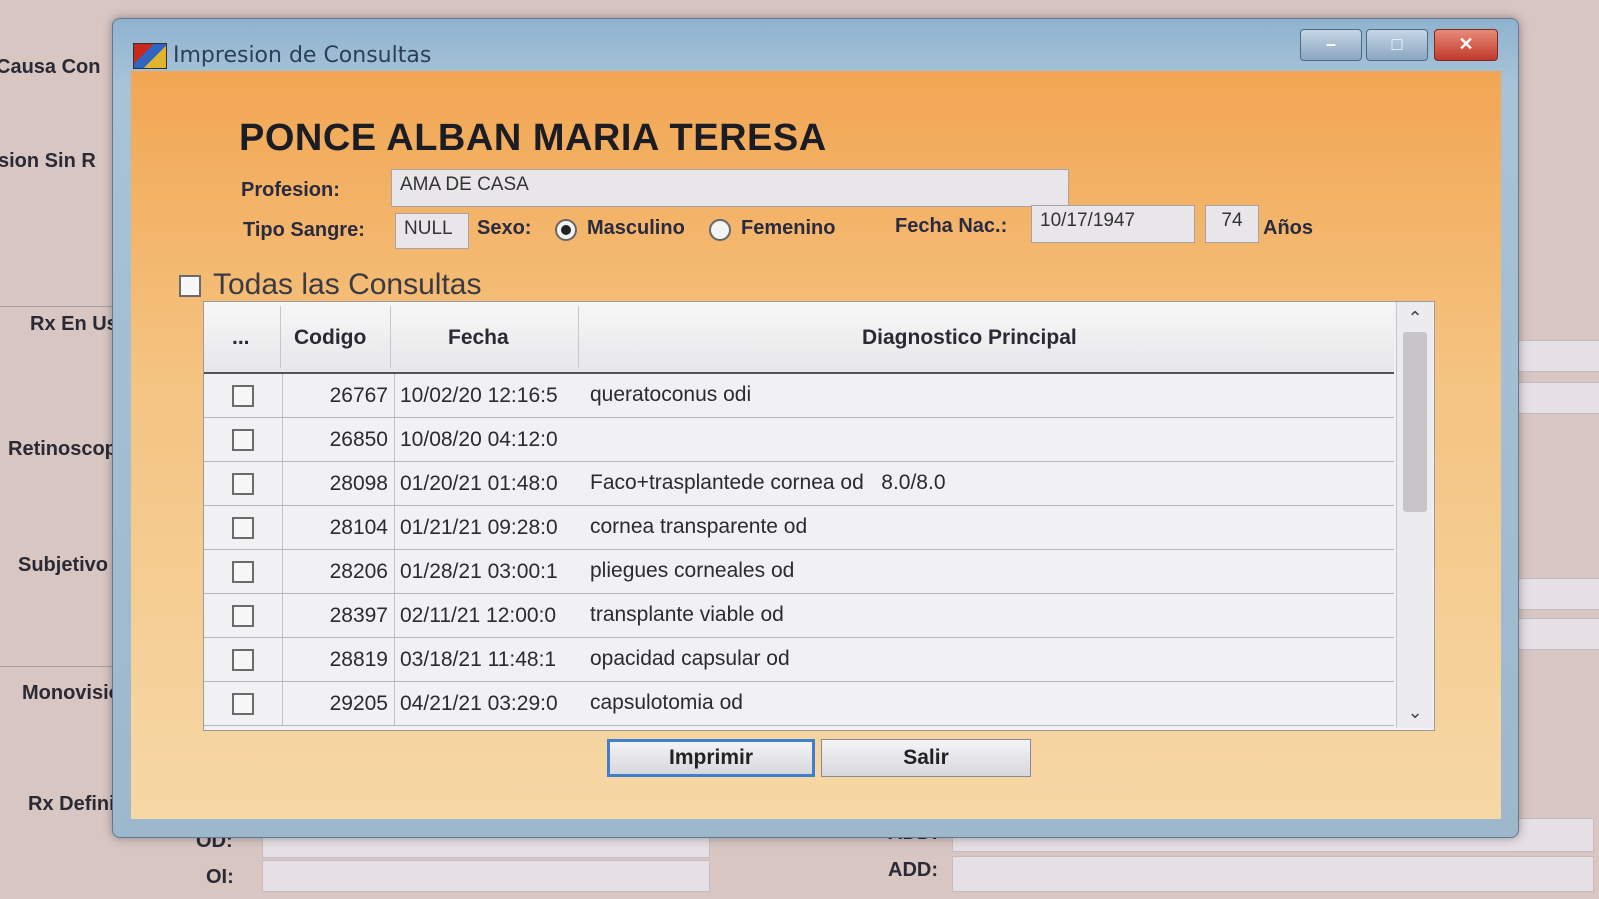 The height and width of the screenshot is (899, 1599). What do you see at coordinates (347, 285) in the screenshot?
I see `todas-consultas-label: Todas las Consultas` at bounding box center [347, 285].